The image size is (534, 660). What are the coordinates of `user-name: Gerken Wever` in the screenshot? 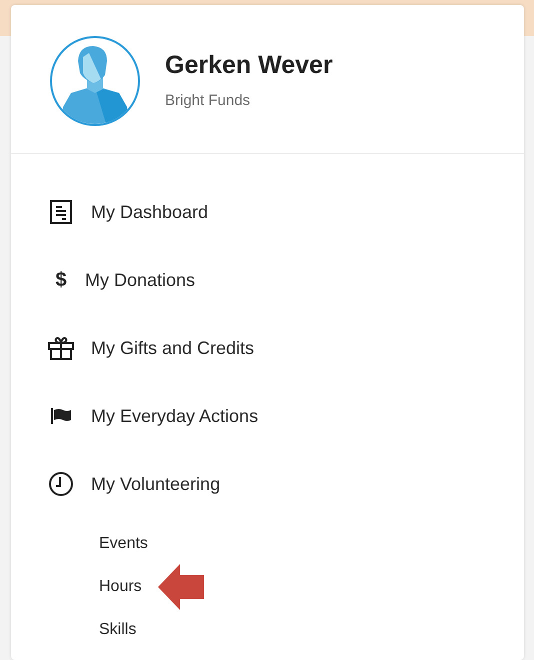 It's located at (249, 65).